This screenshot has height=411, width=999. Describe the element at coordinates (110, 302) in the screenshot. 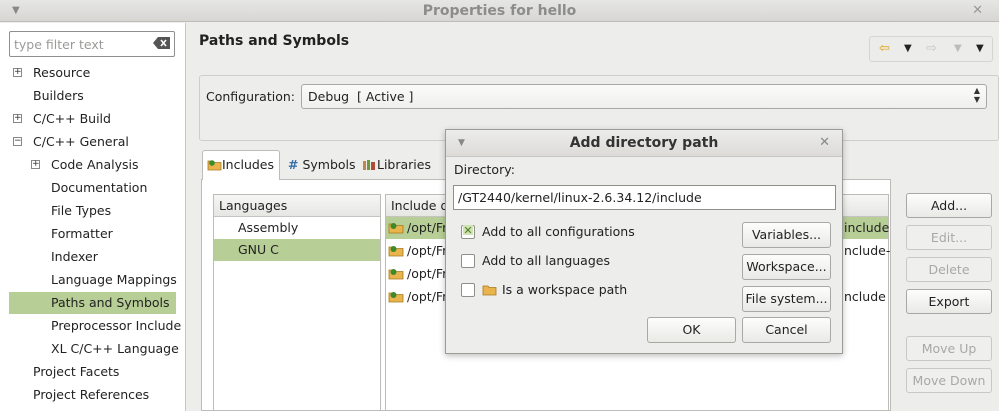

I see `tree-item-label: Paths and Symbols` at that location.